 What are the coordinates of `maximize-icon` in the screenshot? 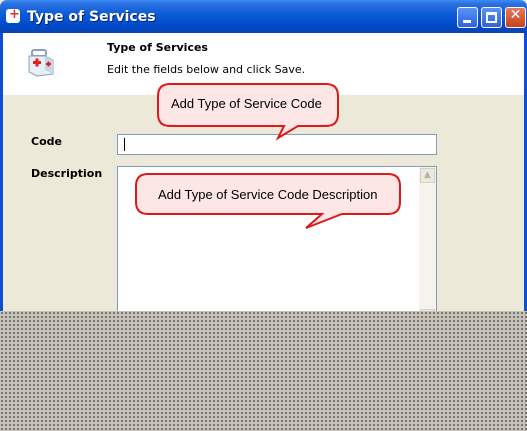 It's located at (491, 17).